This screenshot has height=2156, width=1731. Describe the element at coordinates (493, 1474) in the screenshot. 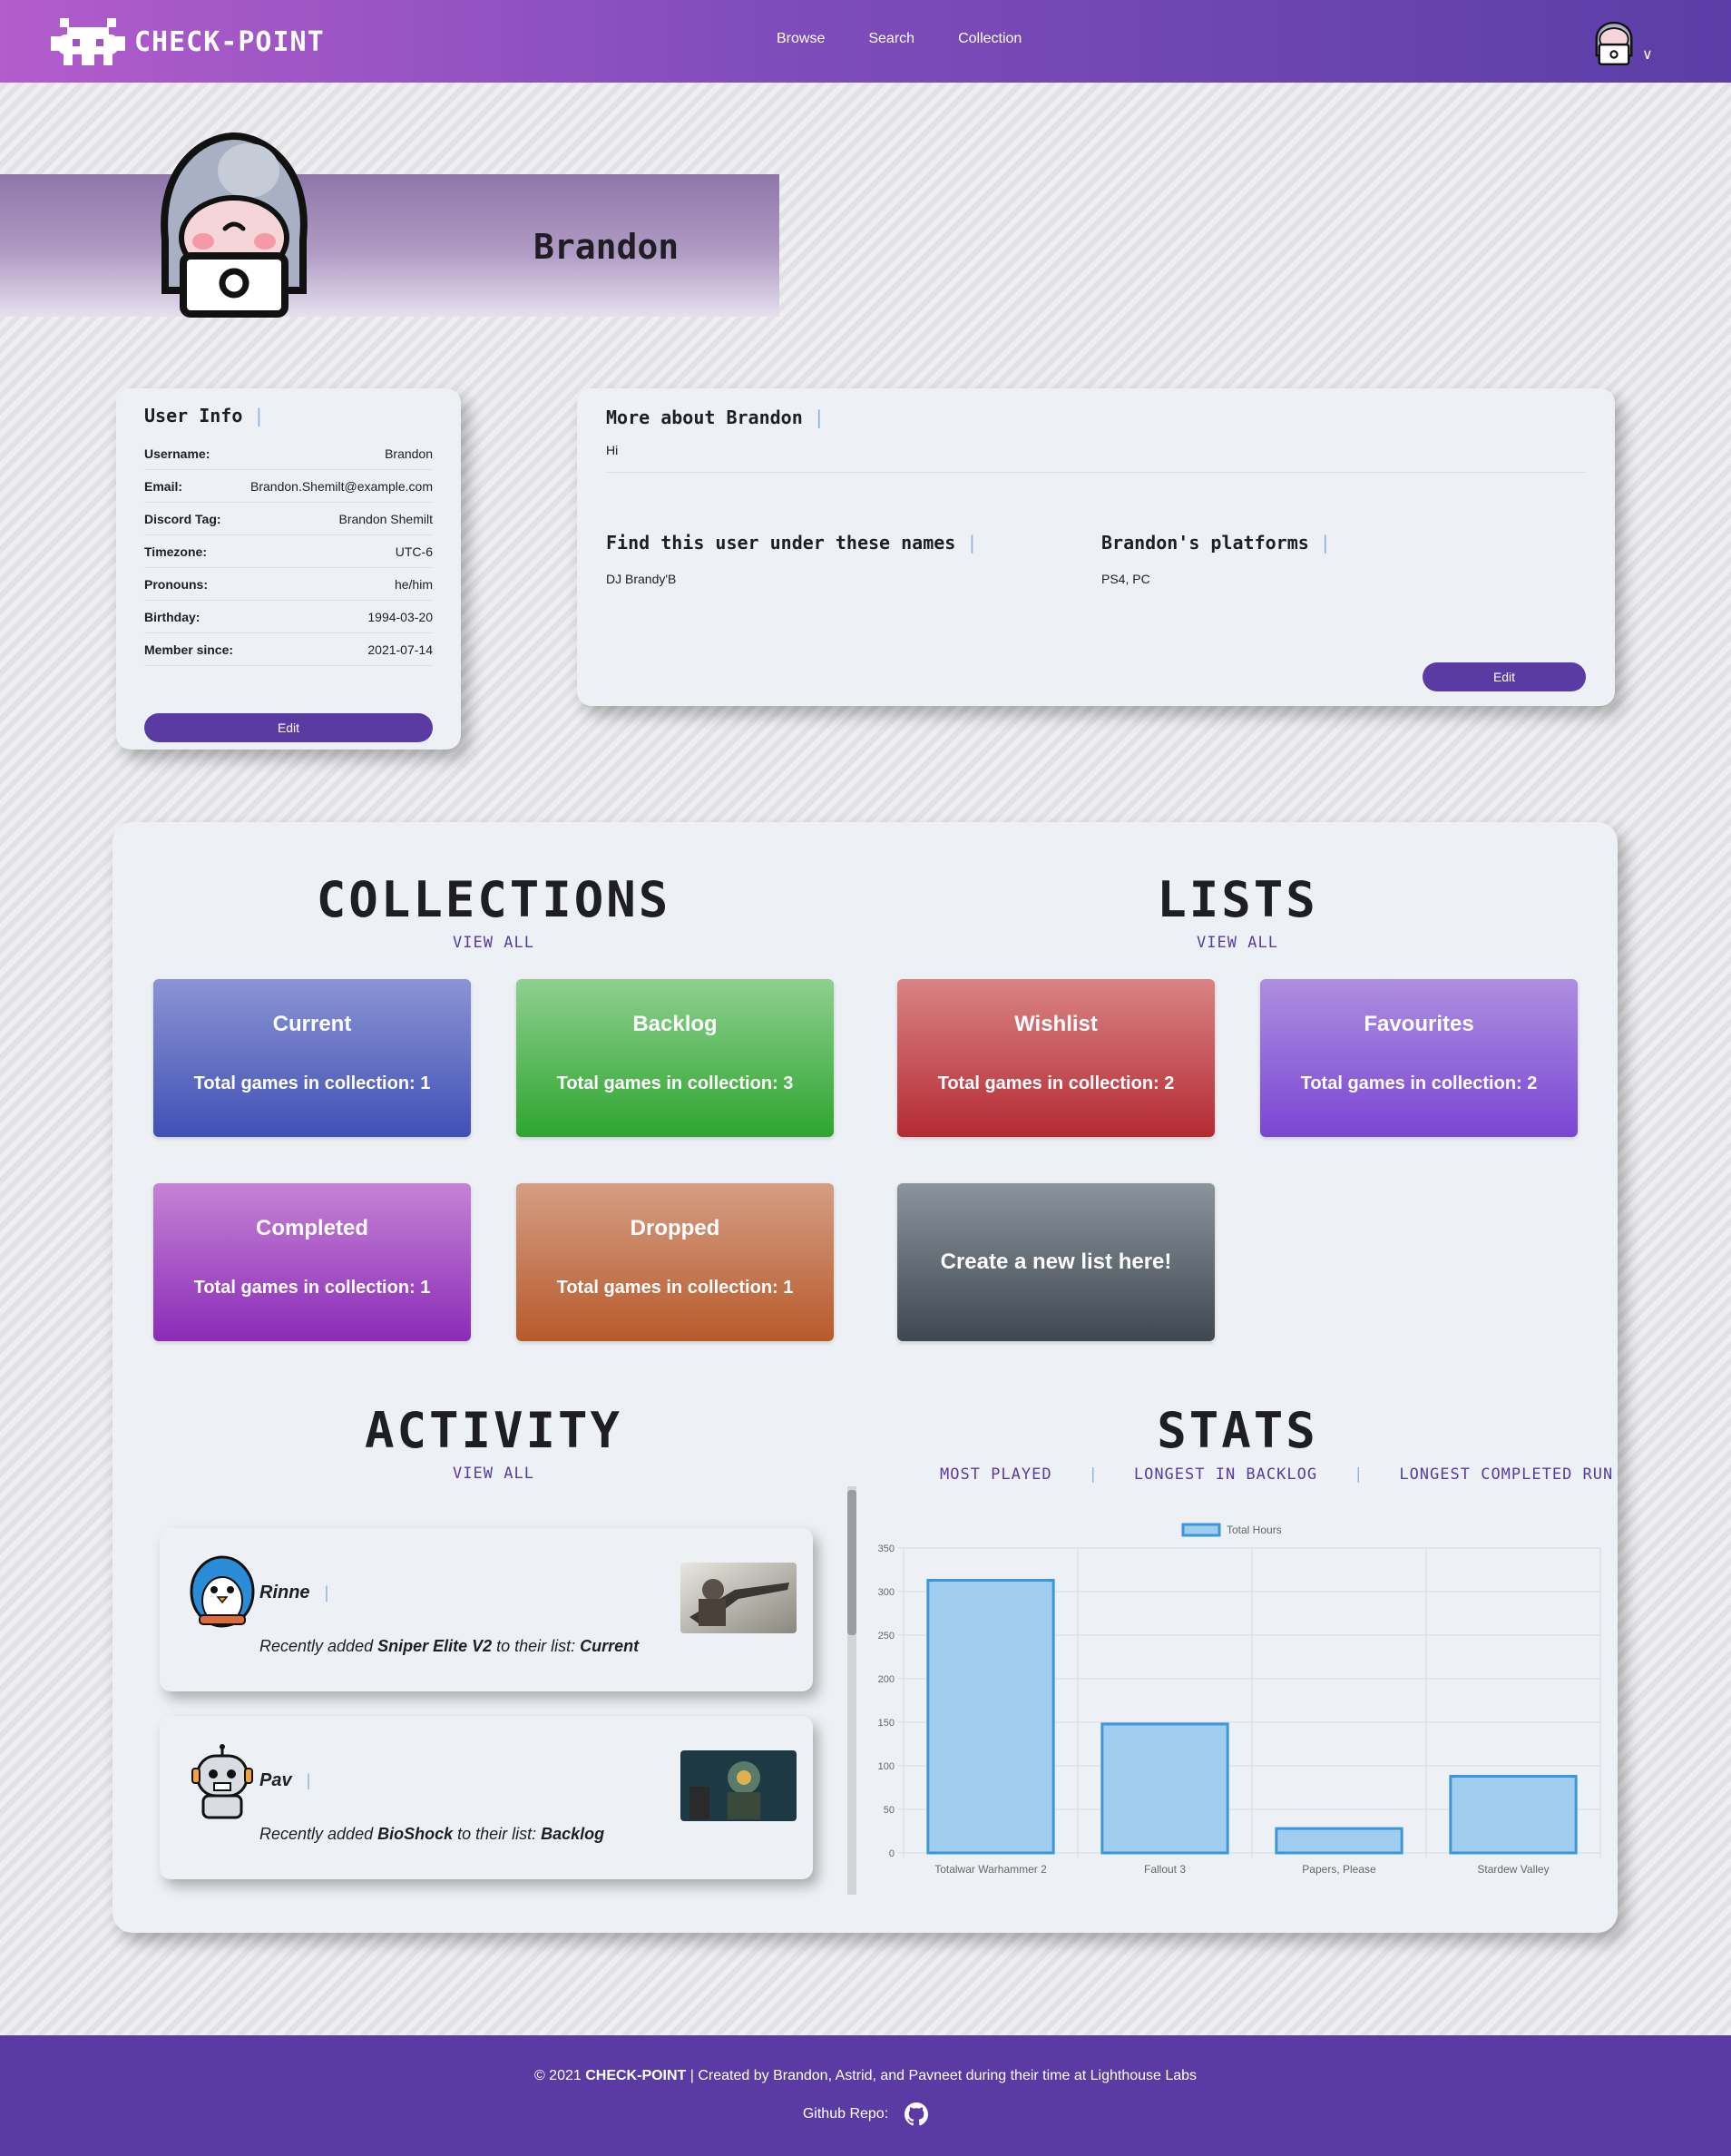

I see `activity-view-all-link: VIEW ALL` at that location.